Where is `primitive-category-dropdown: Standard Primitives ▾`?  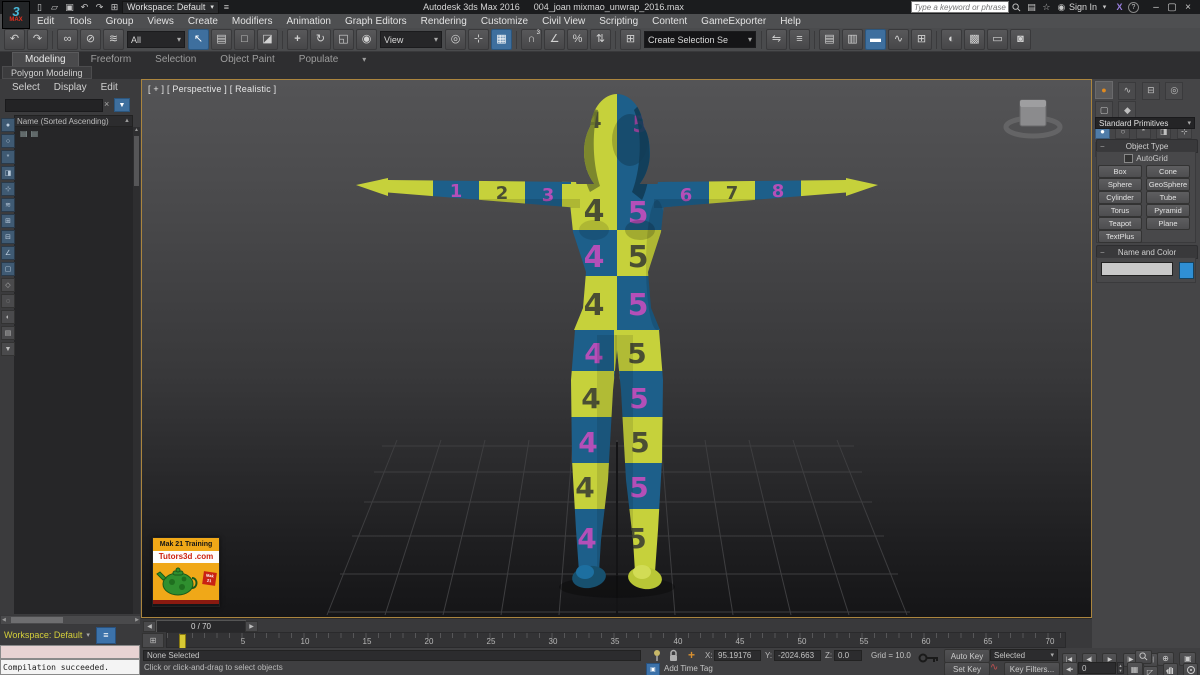 primitive-category-dropdown: Standard Primitives ▾ is located at coordinates (1145, 123).